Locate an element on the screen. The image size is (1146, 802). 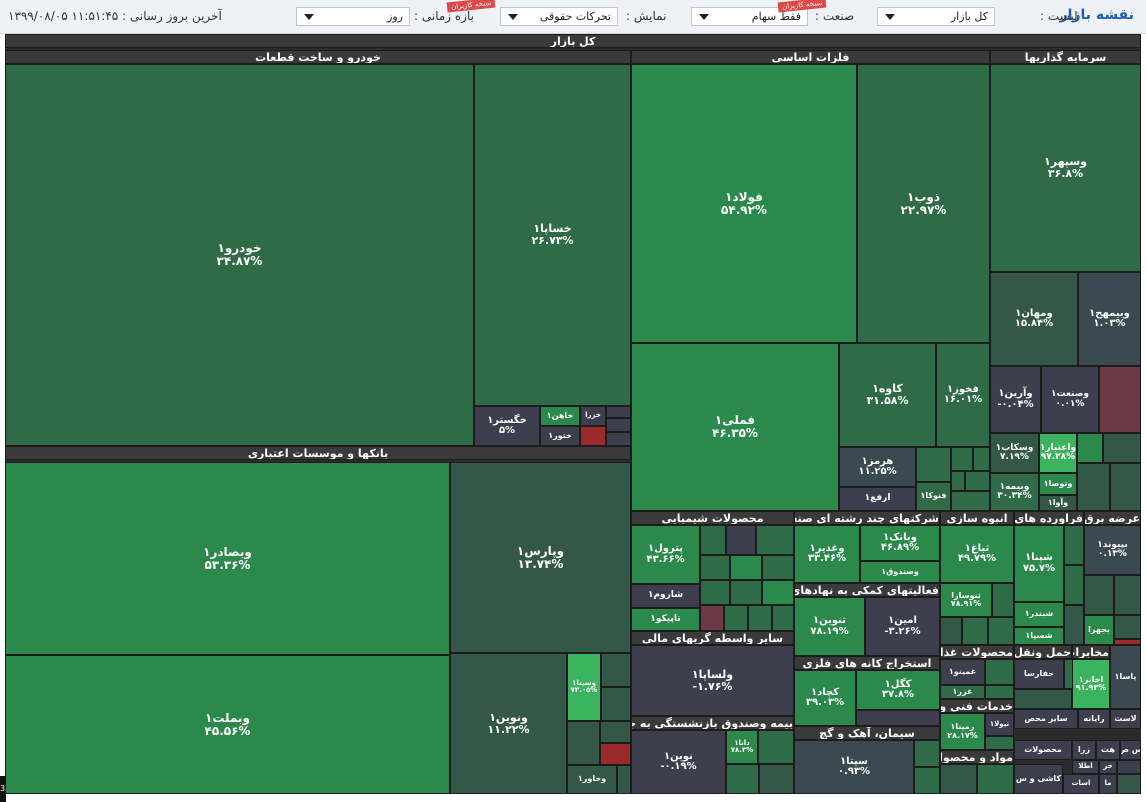
sector-header-tech: خدمات فنی و is located at coordinates (977, 706).